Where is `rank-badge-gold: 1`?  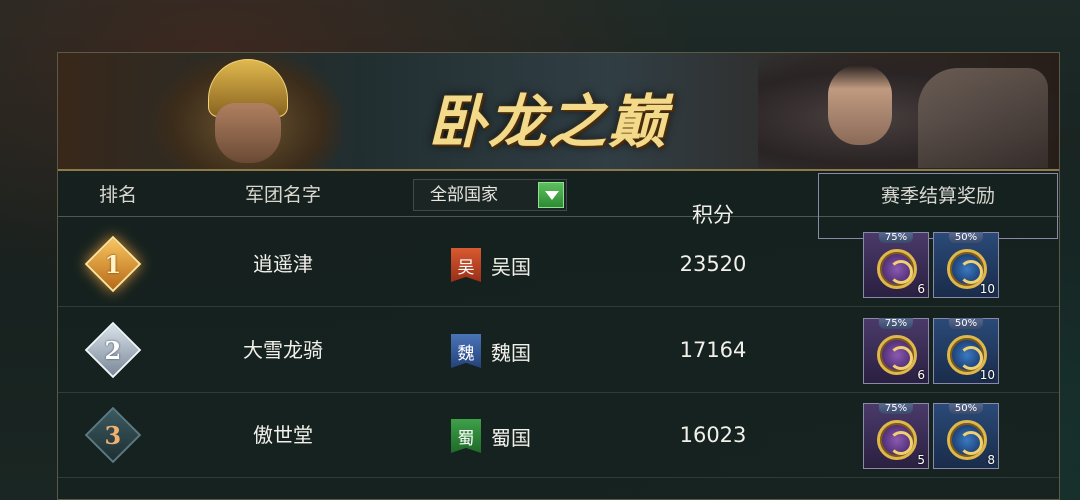 rank-badge-gold: 1 is located at coordinates (113, 264).